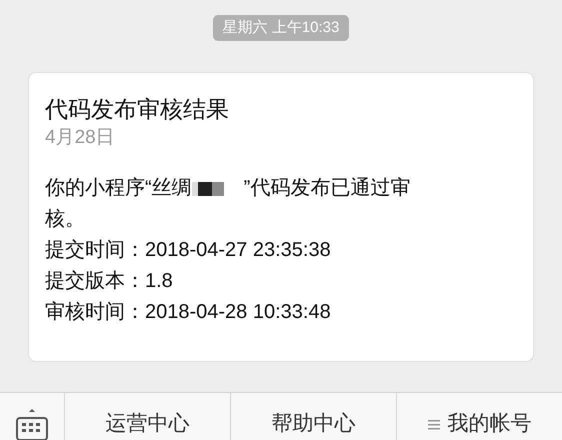 This screenshot has height=440, width=562. I want to click on card-date: 4月28日, so click(80, 138).